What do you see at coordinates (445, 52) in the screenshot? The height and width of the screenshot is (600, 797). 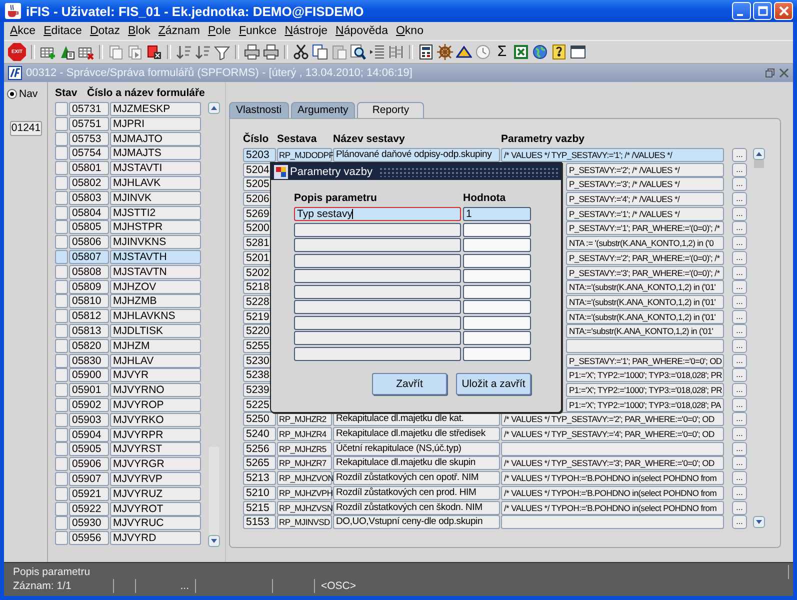 I see `ship-wheel-icon` at bounding box center [445, 52].